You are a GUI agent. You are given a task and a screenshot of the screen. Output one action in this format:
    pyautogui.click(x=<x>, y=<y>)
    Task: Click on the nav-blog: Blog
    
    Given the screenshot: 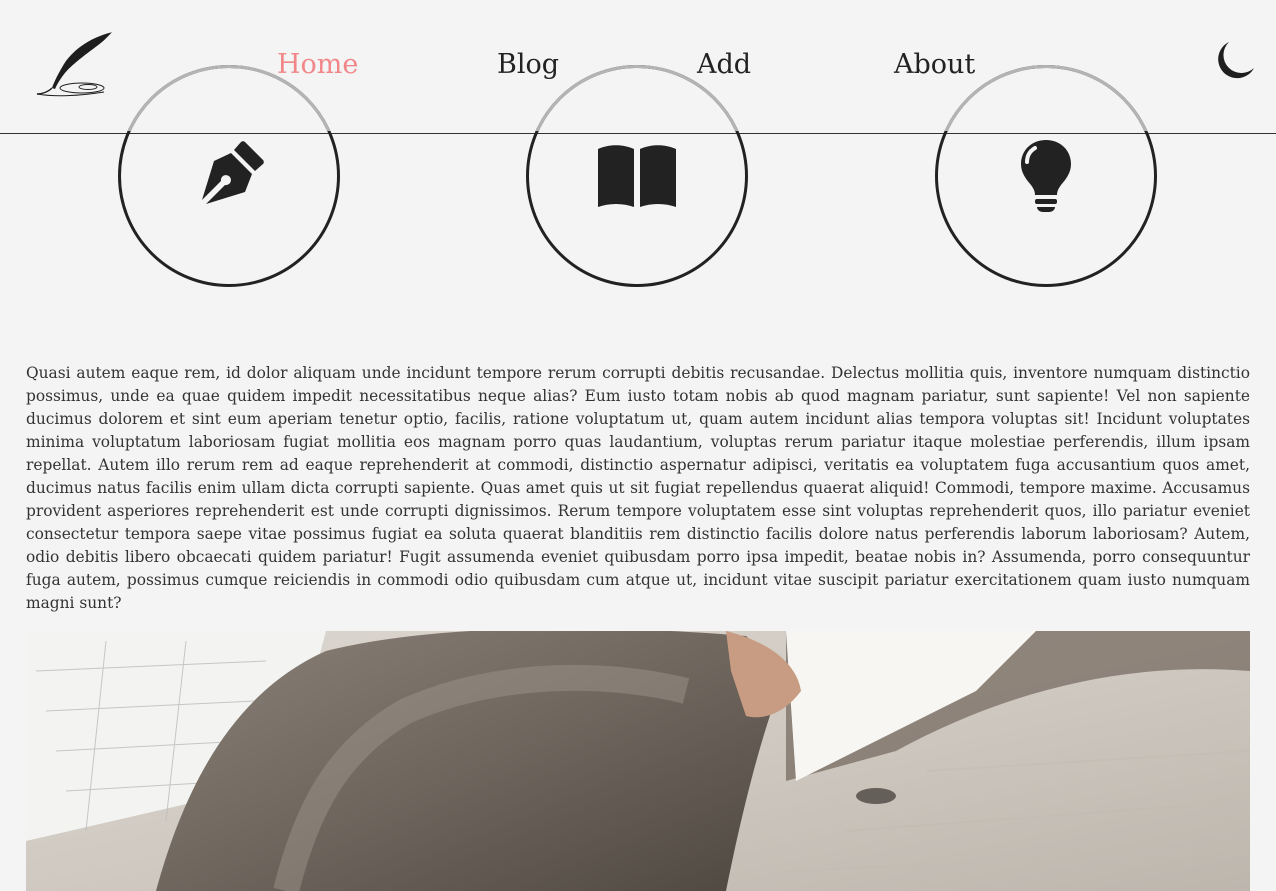 What is the action you would take?
    pyautogui.click(x=528, y=65)
    